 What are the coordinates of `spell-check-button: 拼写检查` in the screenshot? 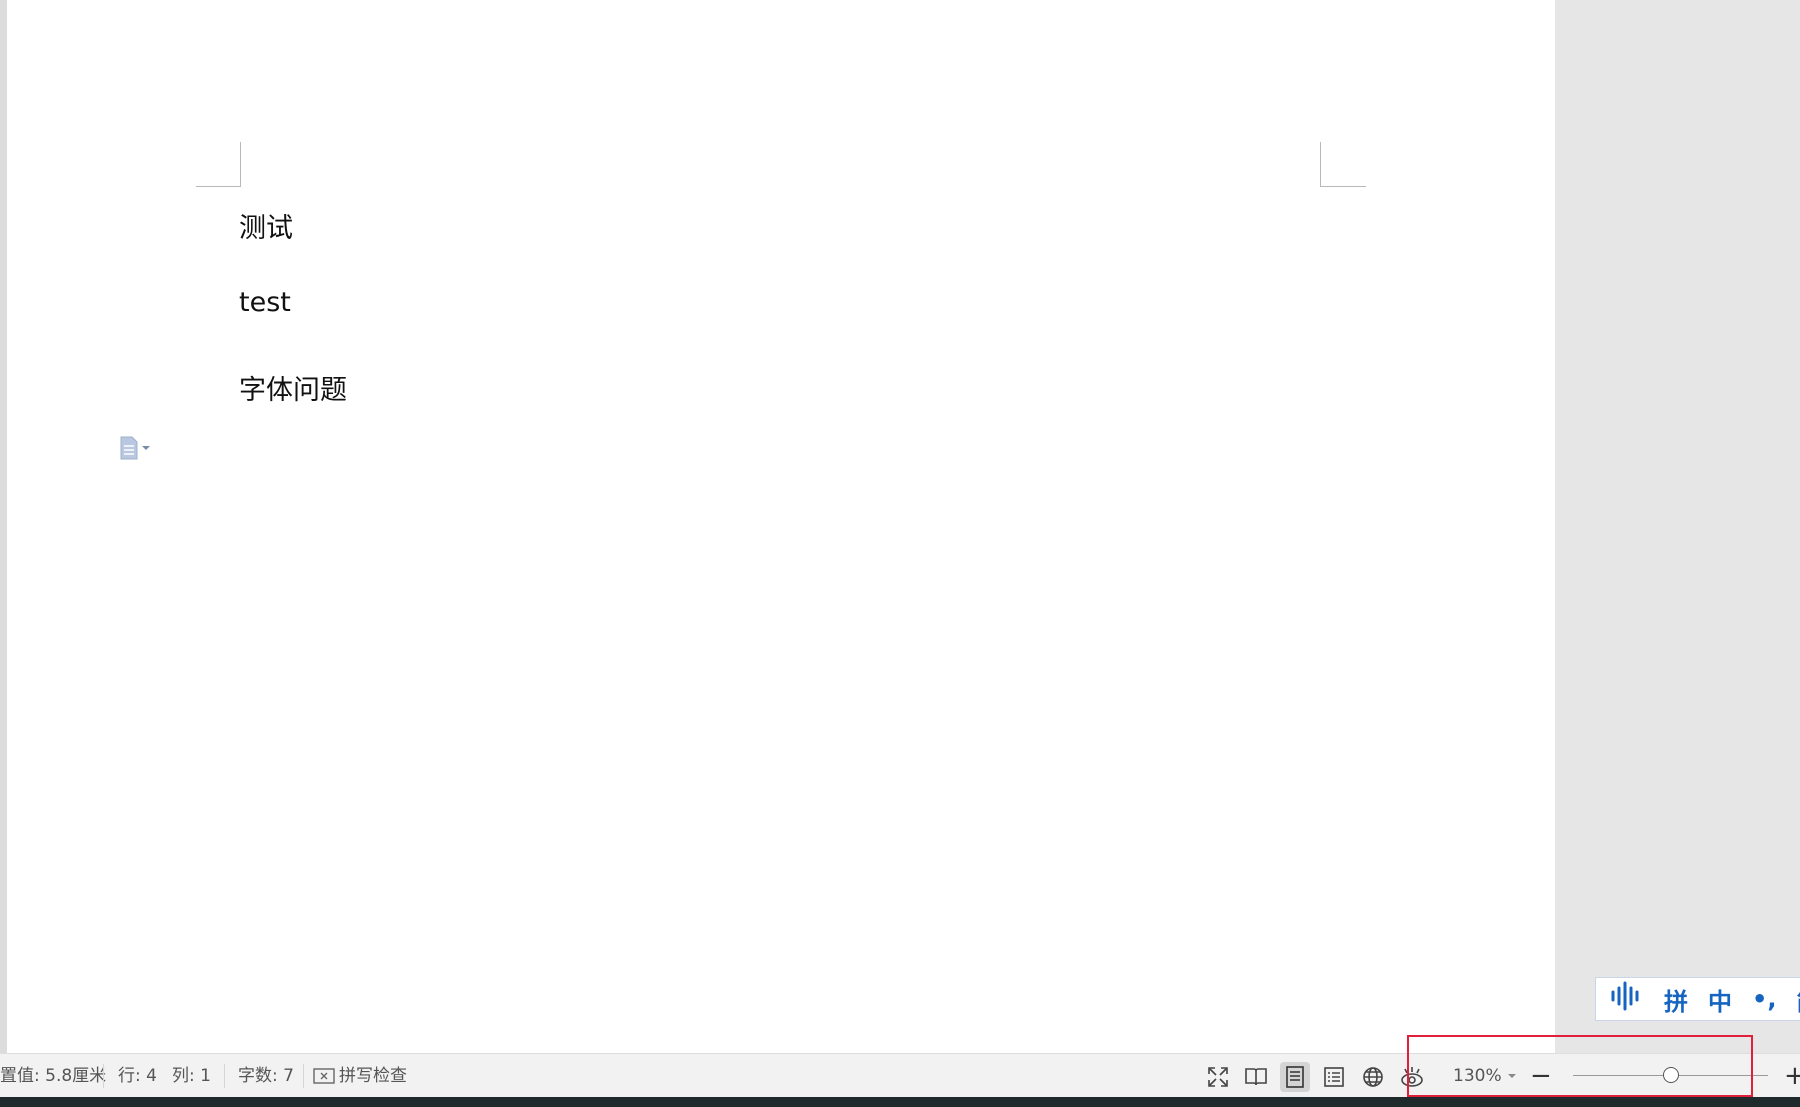 It's located at (360, 1076).